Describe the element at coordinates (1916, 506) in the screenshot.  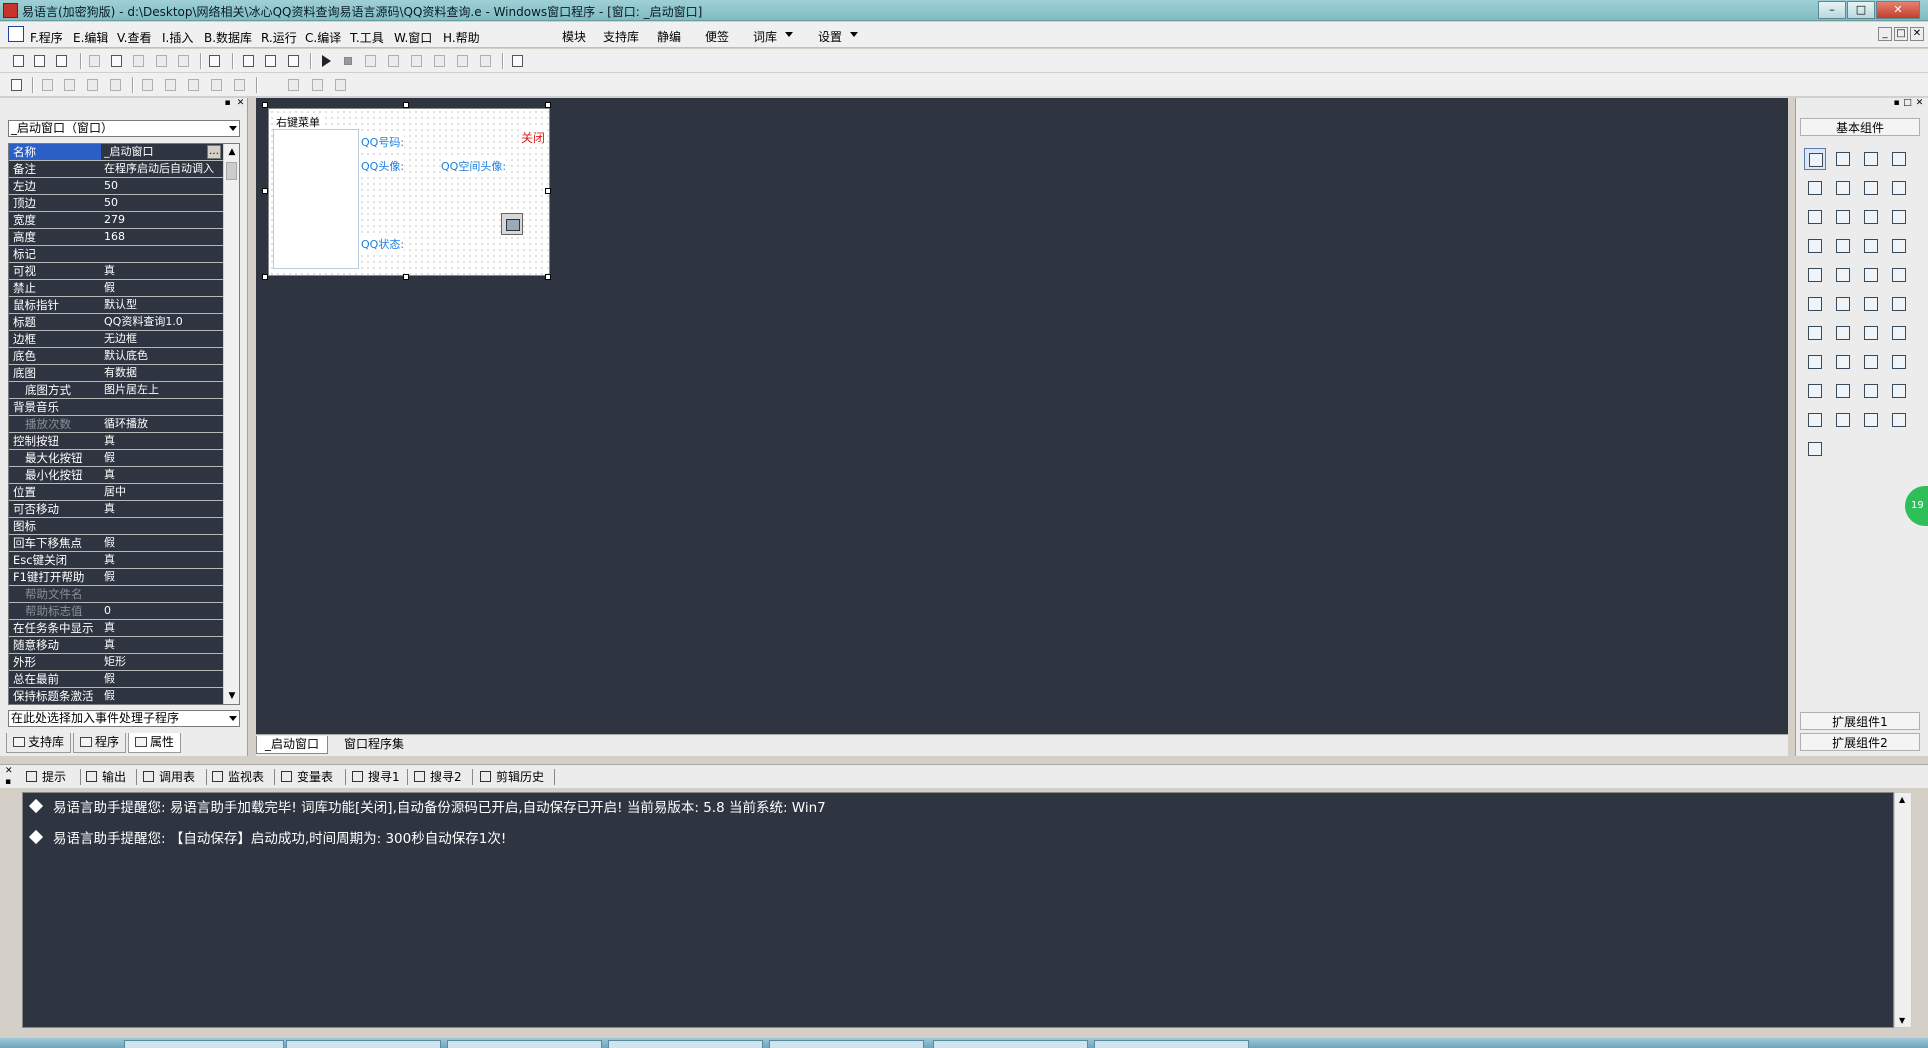
I see `assistant-badge: 19` at that location.